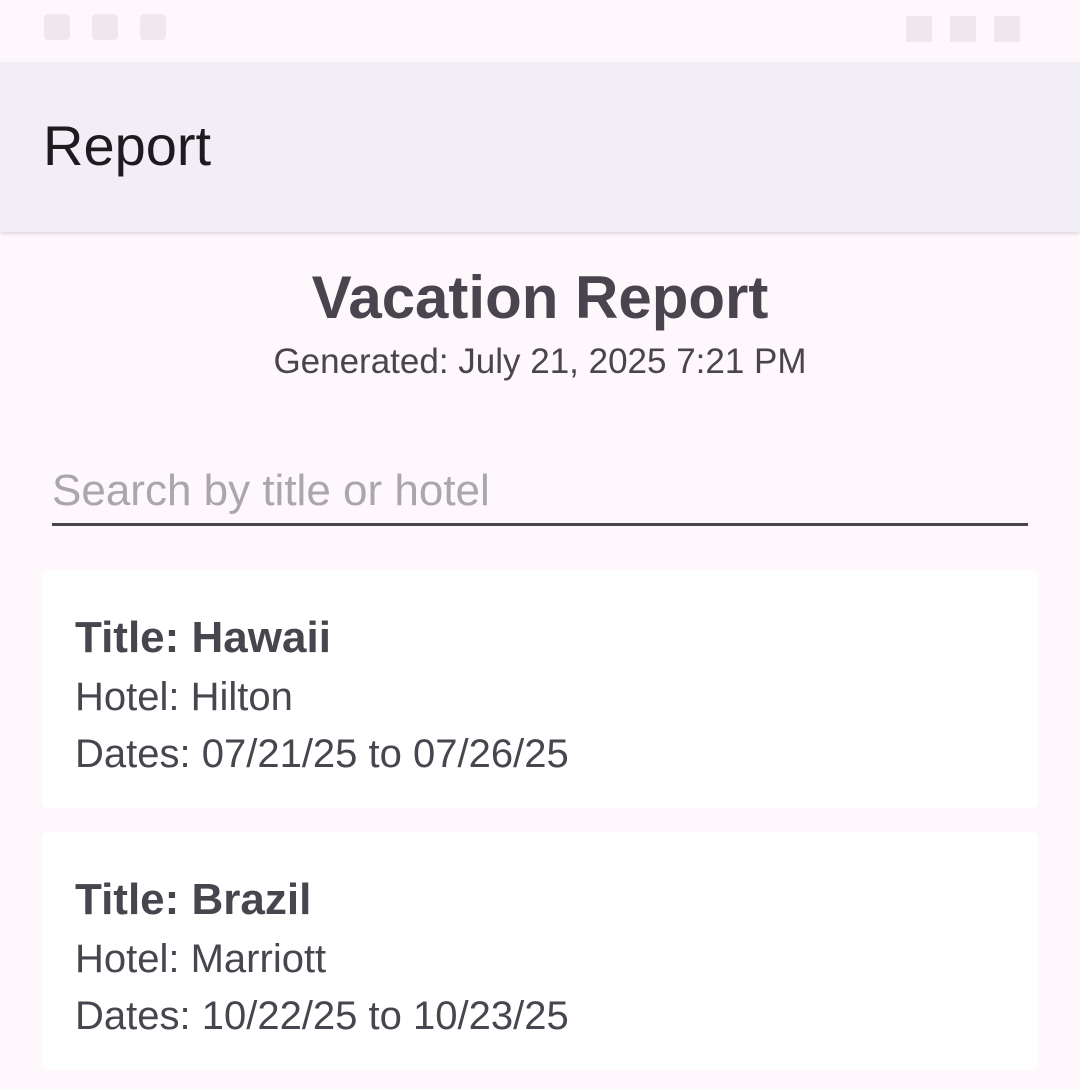 The width and height of the screenshot is (1080, 1089). Describe the element at coordinates (127, 145) in the screenshot. I see `app-bar-title: Report` at that location.